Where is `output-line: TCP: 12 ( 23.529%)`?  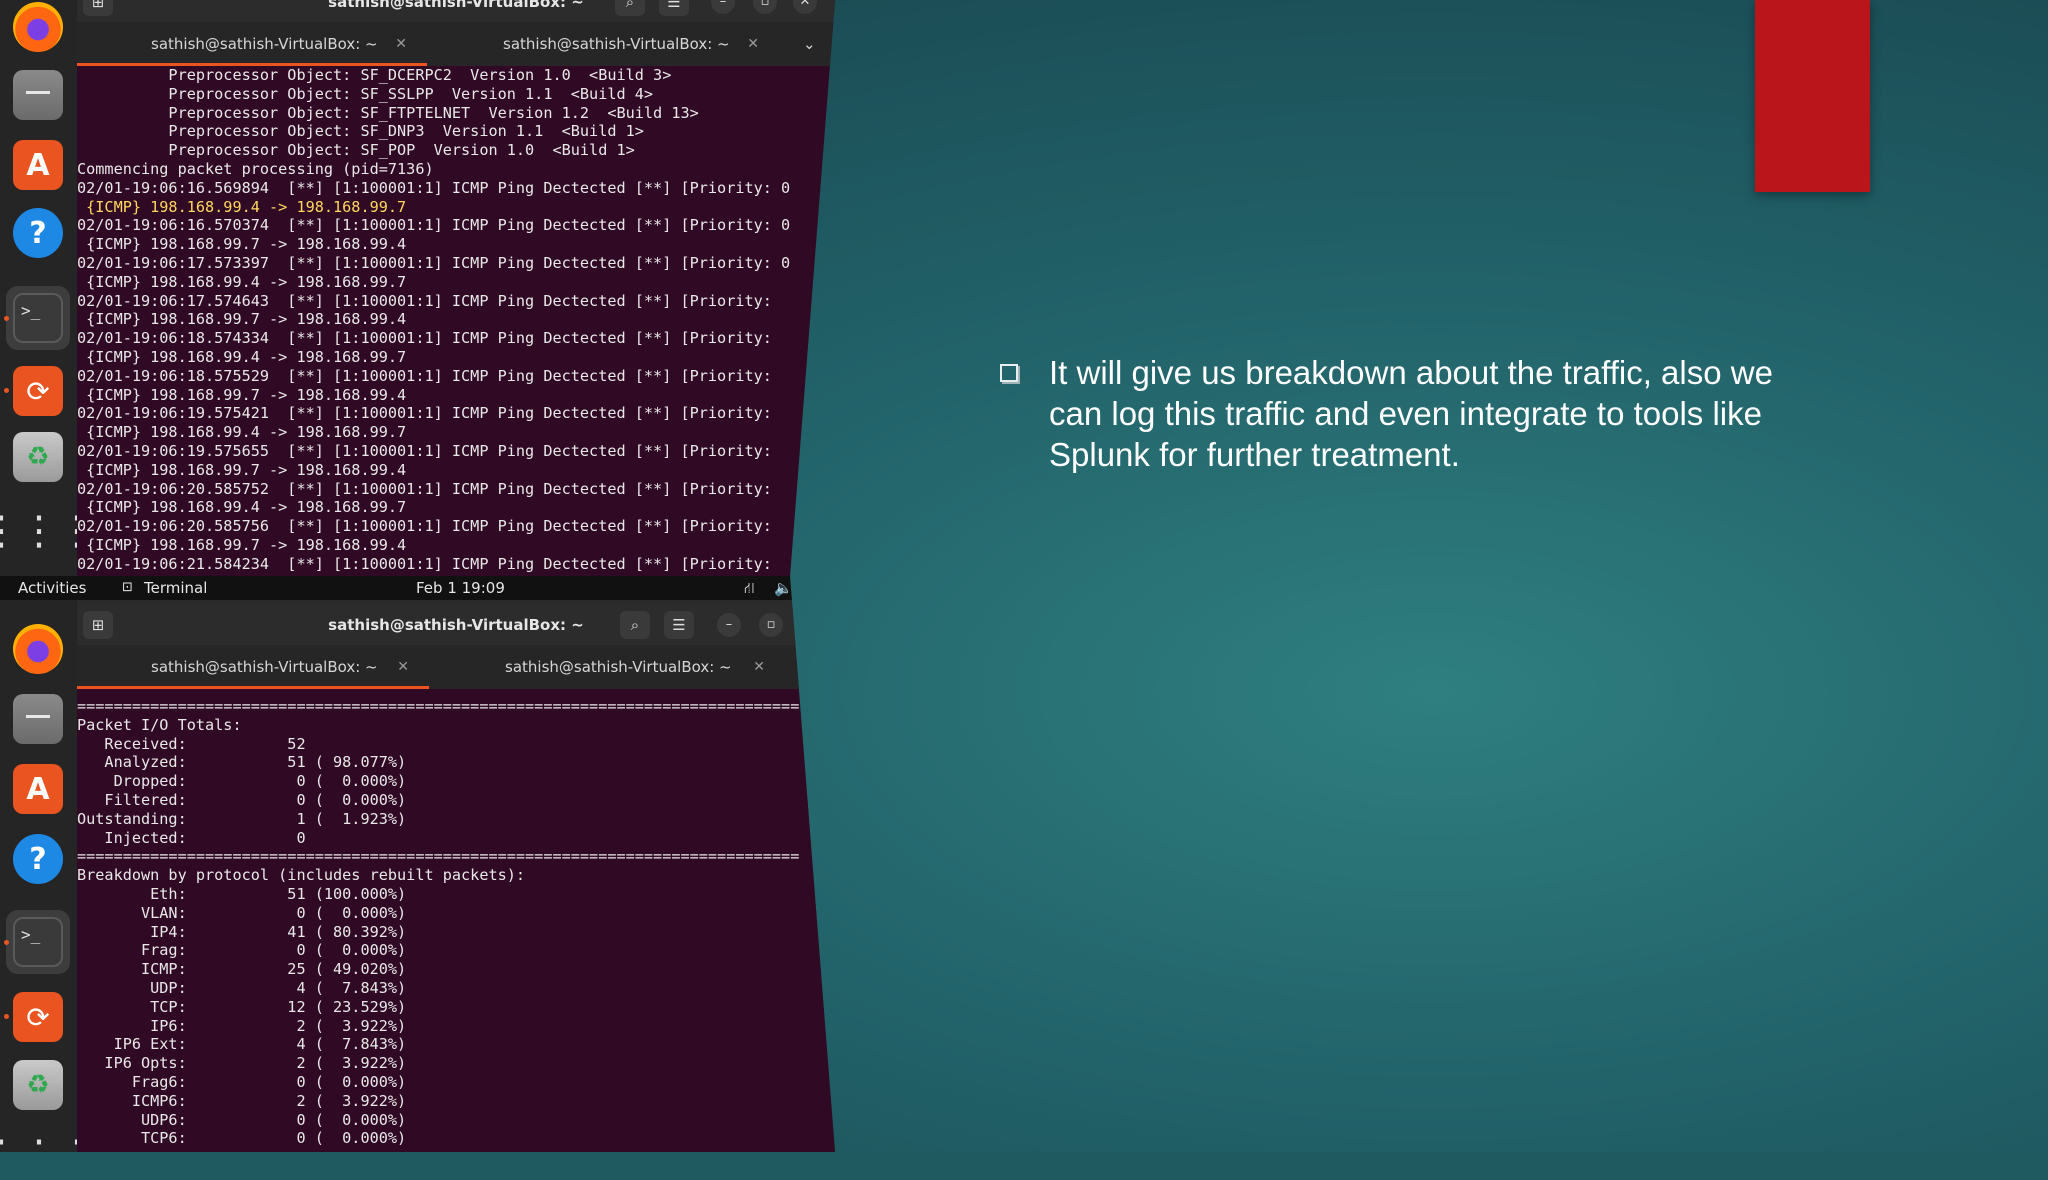 output-line: TCP: 12 ( 23.529%) is located at coordinates (242, 1006).